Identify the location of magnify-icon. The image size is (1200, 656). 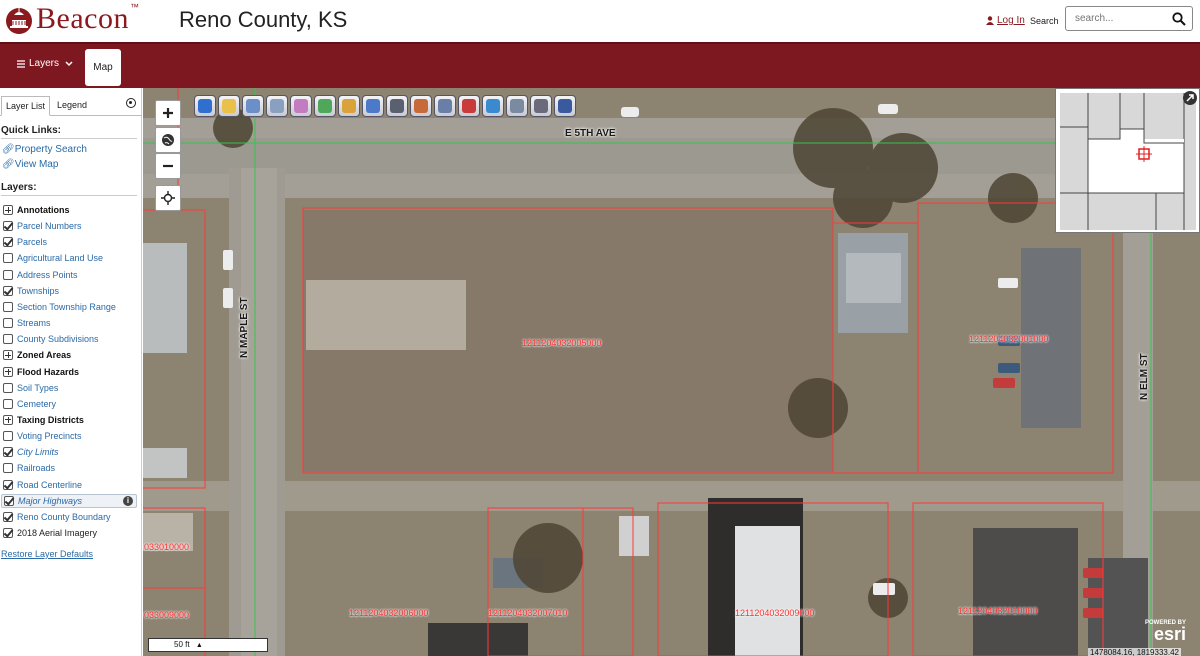
(445, 106).